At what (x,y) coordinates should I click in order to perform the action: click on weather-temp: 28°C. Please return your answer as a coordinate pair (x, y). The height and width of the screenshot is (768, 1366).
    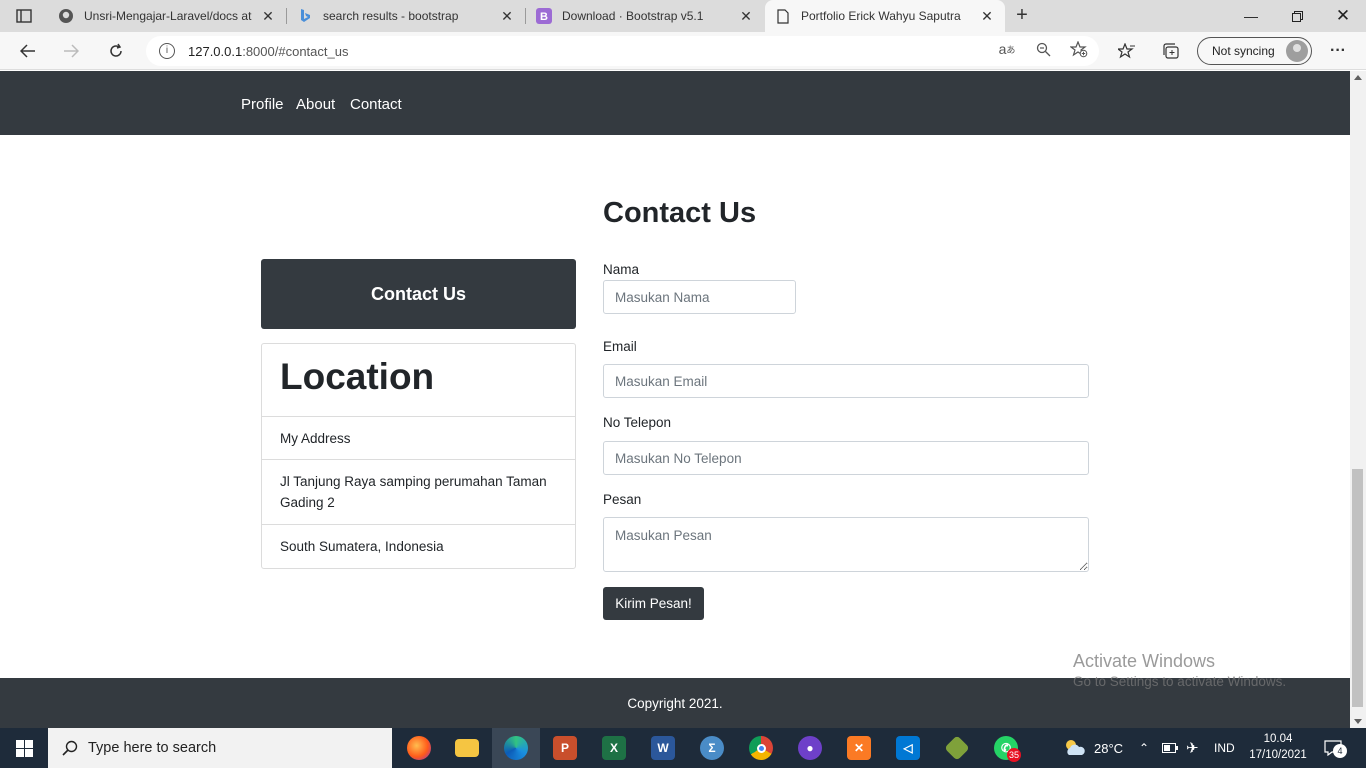
    Looking at the image, I should click on (1109, 748).